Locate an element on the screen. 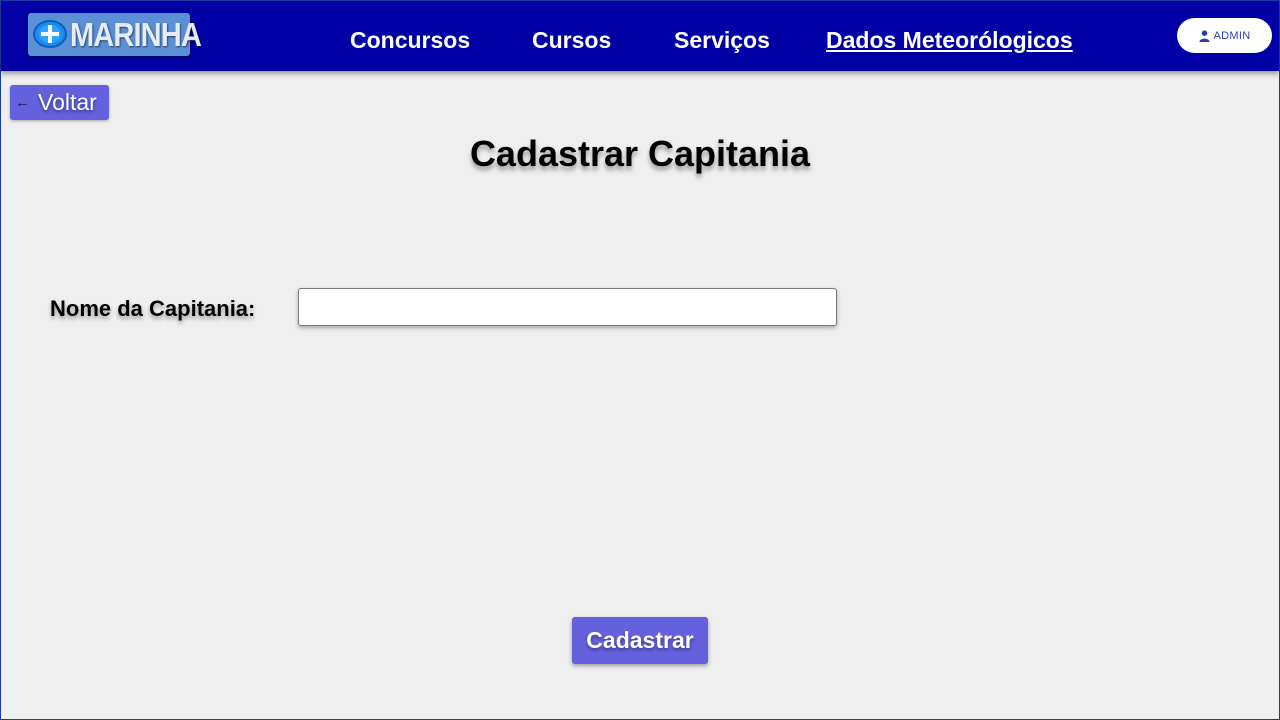 The height and width of the screenshot is (720, 1280). arrow-left-icon: ← is located at coordinates (22, 102).